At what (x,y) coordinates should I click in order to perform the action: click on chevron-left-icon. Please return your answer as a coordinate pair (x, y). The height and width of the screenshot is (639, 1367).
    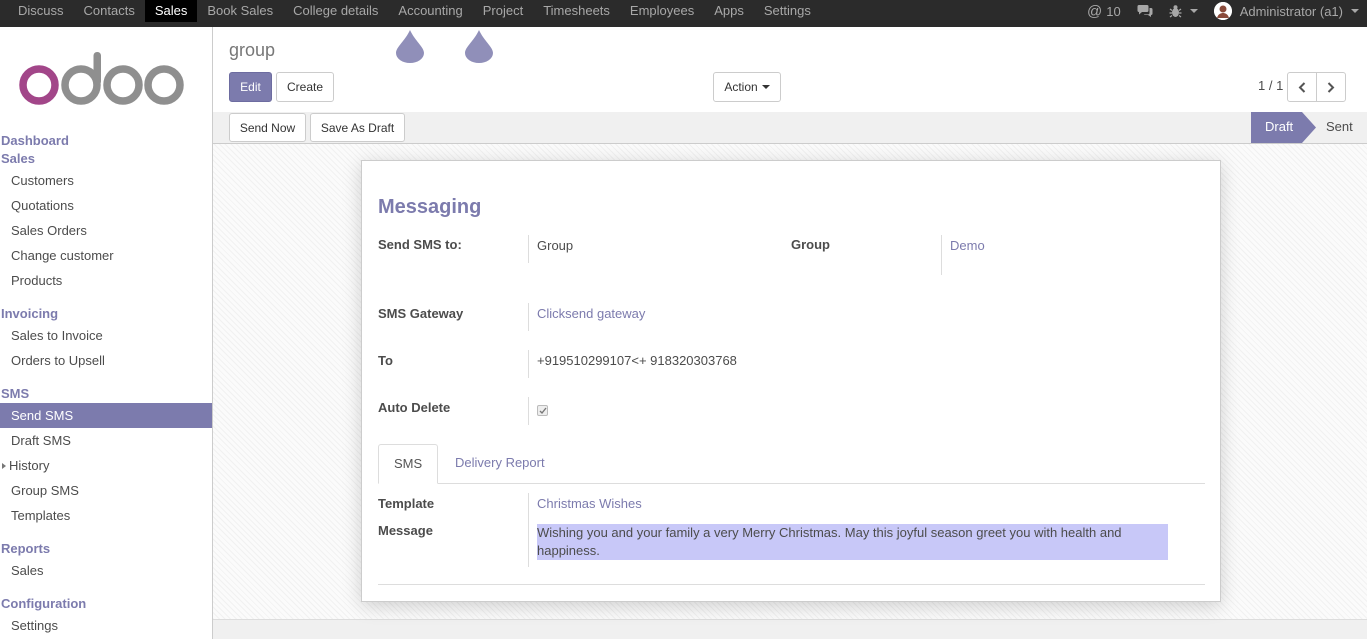
    Looking at the image, I should click on (1302, 87).